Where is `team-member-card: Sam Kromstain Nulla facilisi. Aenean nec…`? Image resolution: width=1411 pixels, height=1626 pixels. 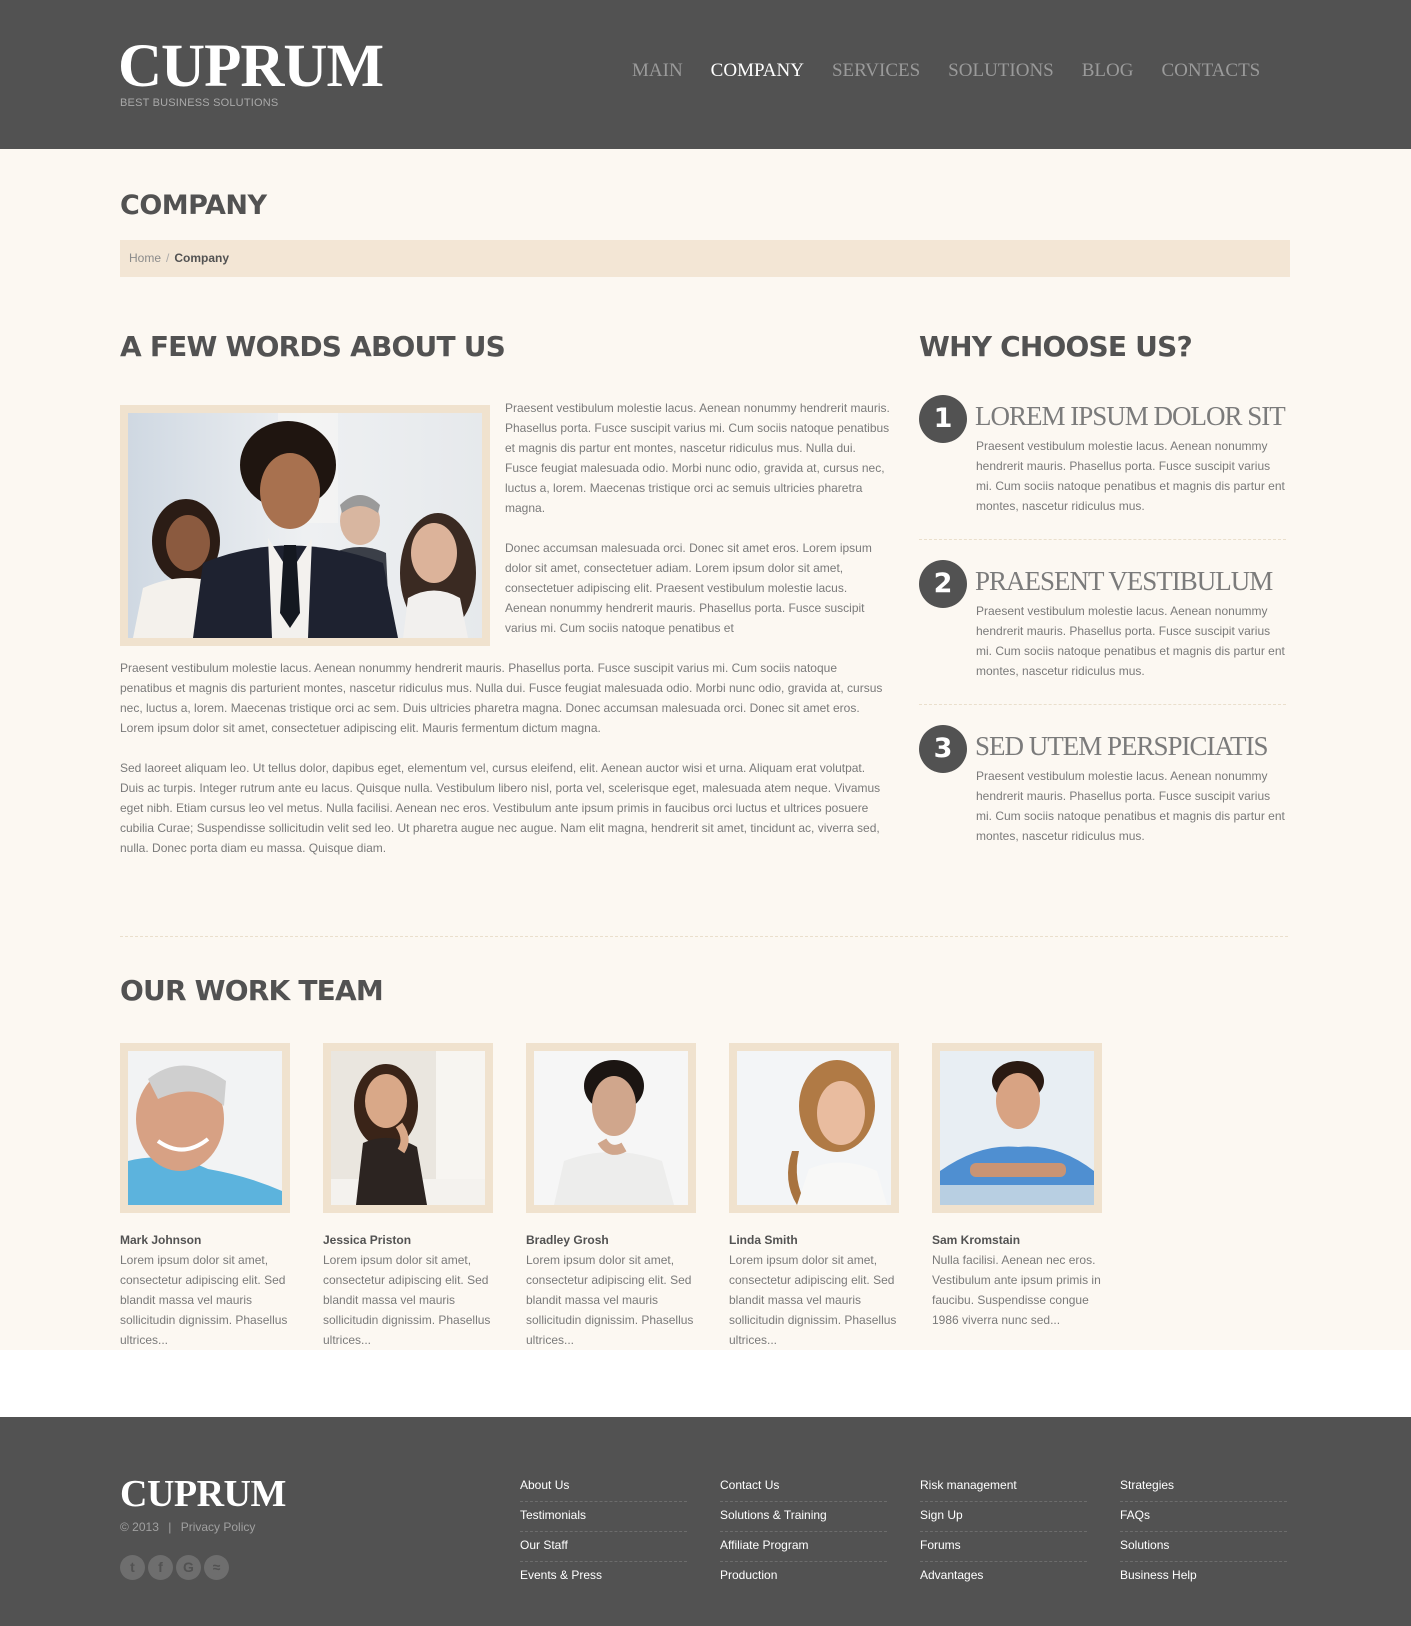
team-member-card: Sam Kromstain Nulla facilisi. Aenean nec… is located at coordinates (1020, 1186).